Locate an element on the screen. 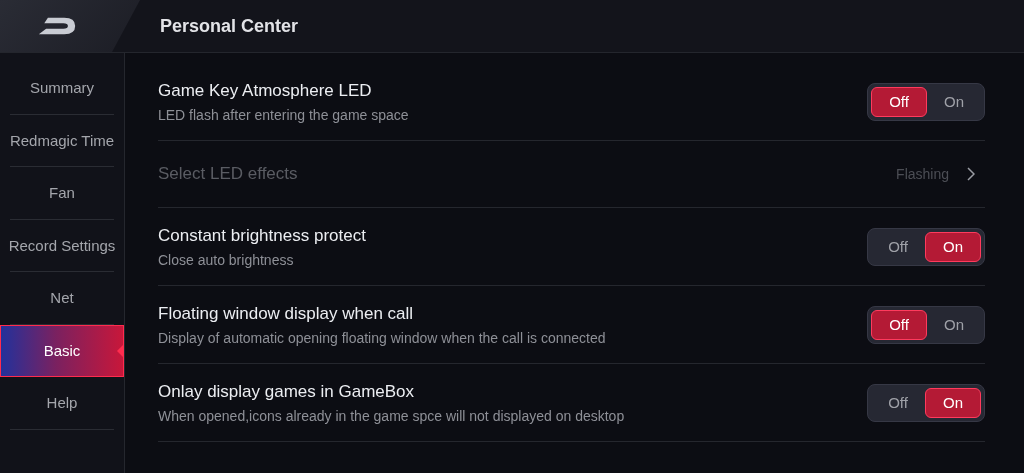  sidebar-item: Redmagic Time is located at coordinates (62, 140).